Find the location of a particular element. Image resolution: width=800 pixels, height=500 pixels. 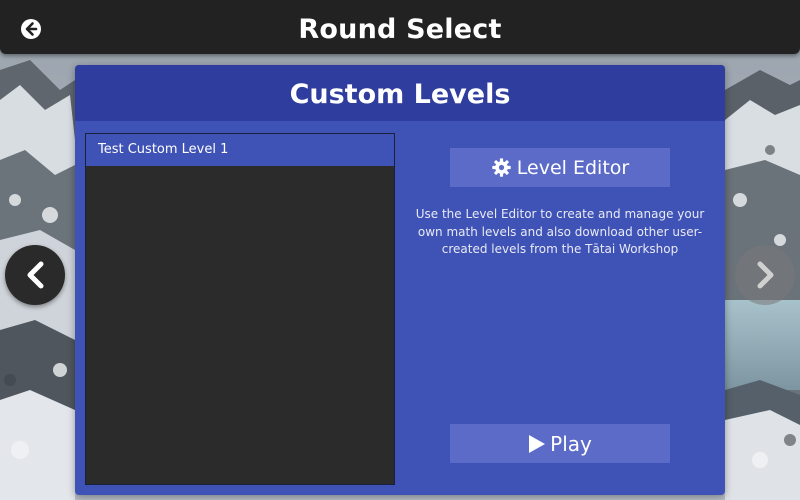

list-item-level: Test Custom Level 1 is located at coordinates (240, 150).